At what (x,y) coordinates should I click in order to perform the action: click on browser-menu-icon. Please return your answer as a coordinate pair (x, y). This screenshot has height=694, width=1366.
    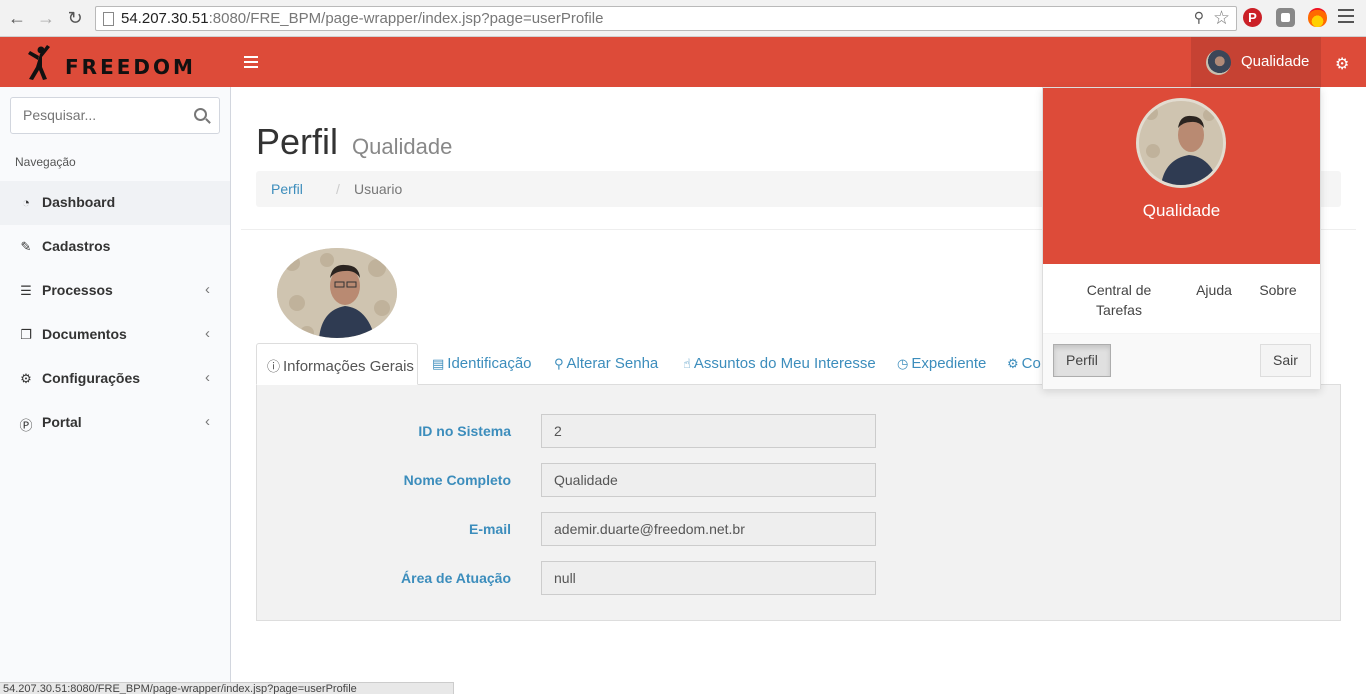
    Looking at the image, I should click on (1346, 18).